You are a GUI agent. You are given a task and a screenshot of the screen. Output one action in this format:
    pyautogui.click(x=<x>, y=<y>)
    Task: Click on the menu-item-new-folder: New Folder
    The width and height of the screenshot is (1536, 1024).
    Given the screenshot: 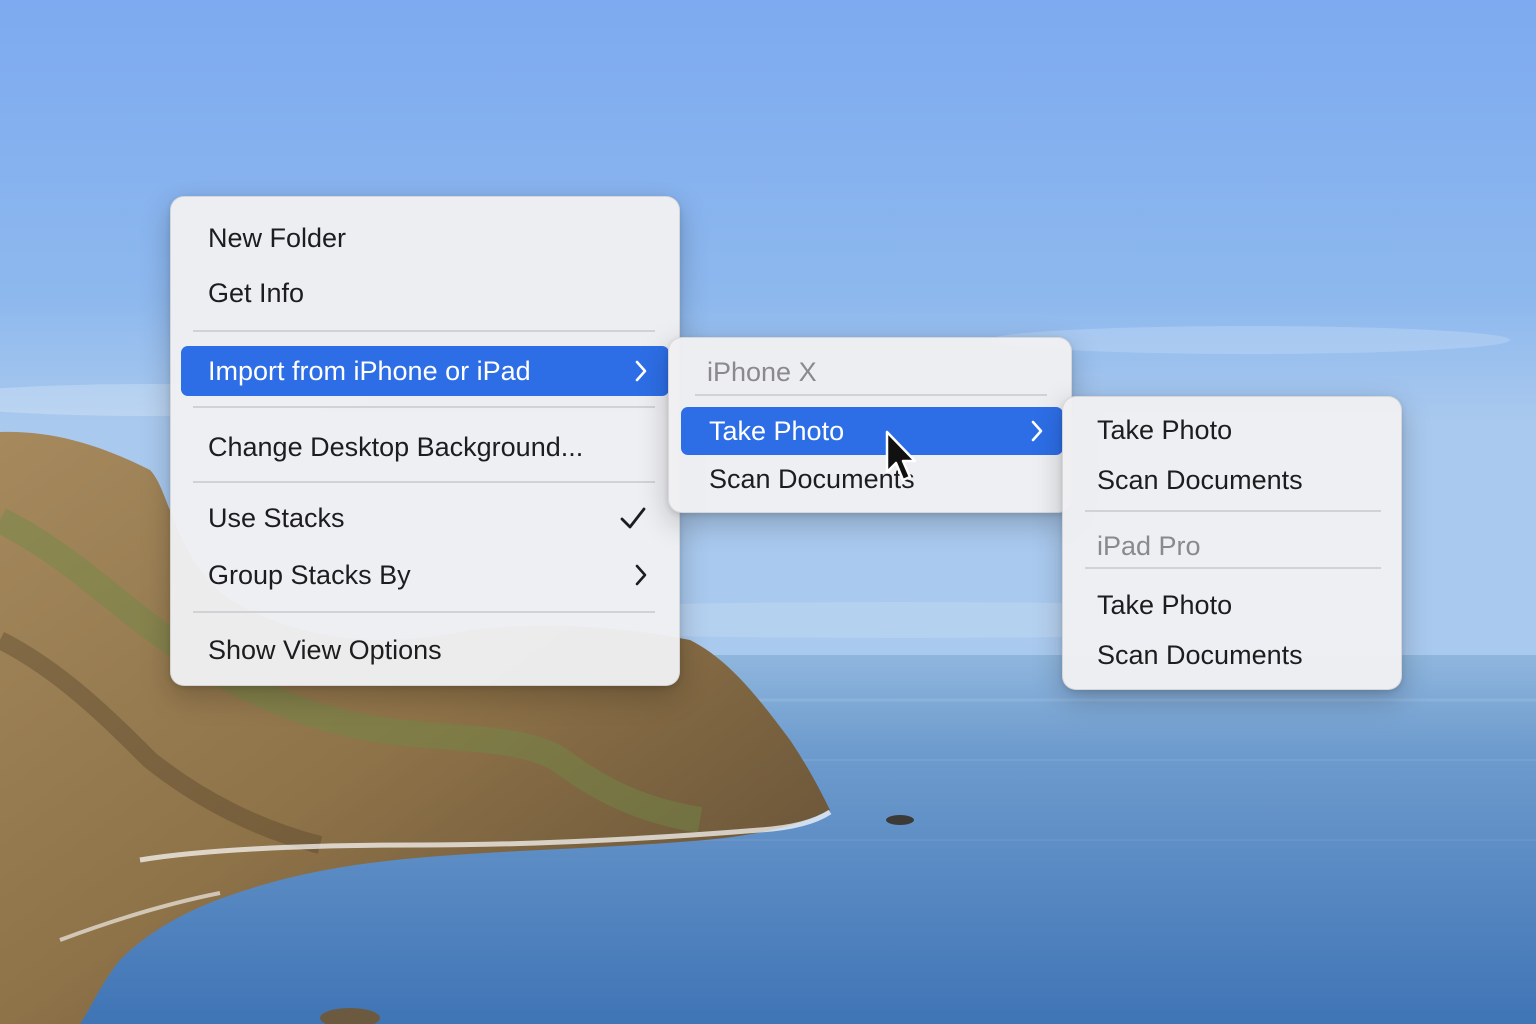 What is the action you would take?
    pyautogui.click(x=425, y=238)
    